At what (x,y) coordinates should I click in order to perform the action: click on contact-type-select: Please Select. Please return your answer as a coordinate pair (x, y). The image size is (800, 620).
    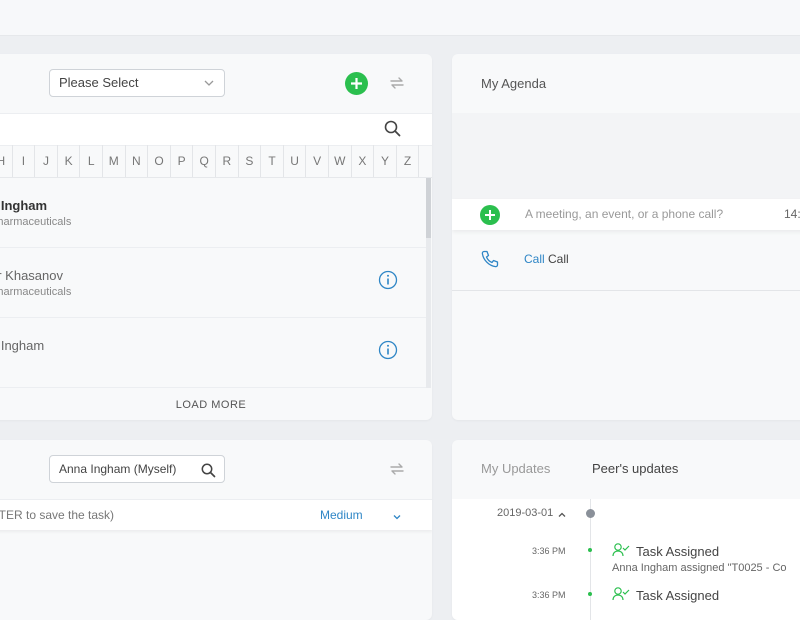
    Looking at the image, I should click on (137, 83).